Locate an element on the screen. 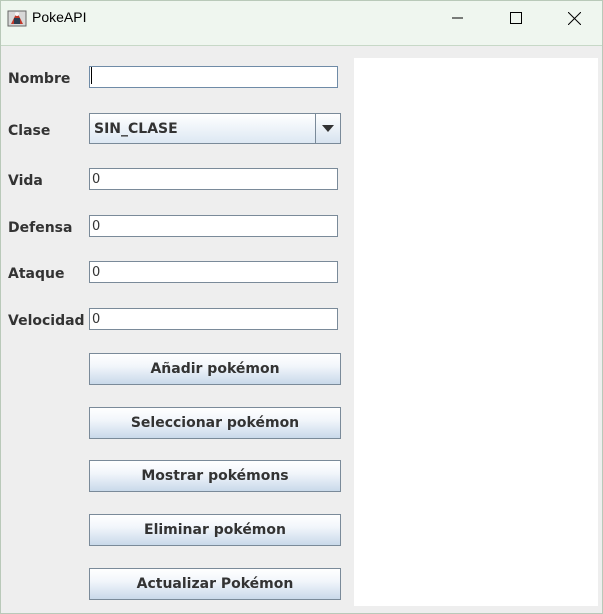 Image resolution: width=603 pixels, height=614 pixels. nombre-label: Nombre is located at coordinates (39, 79).